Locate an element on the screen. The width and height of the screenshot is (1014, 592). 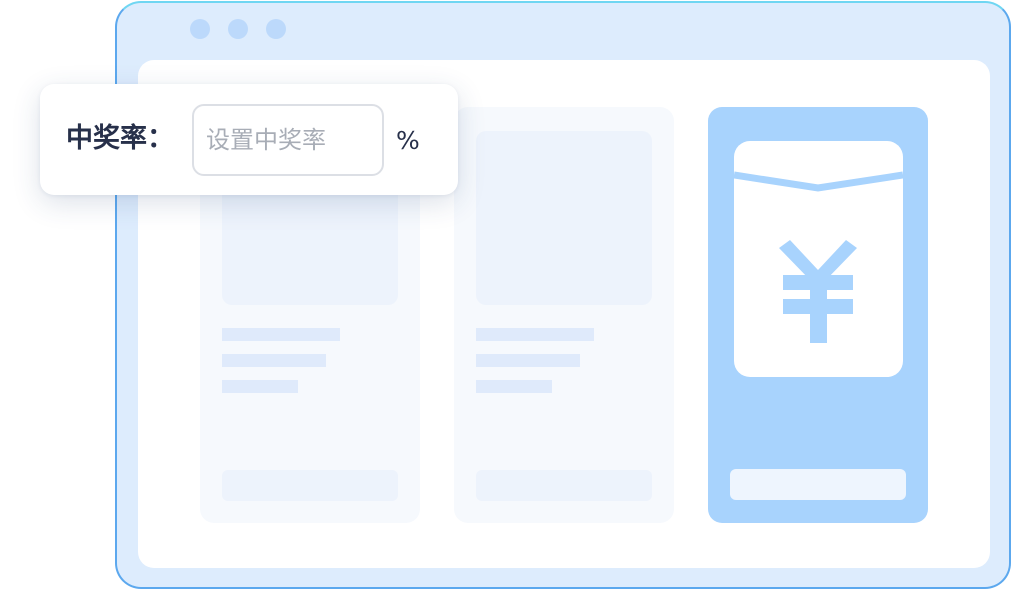
win-rate-input is located at coordinates (288, 140).